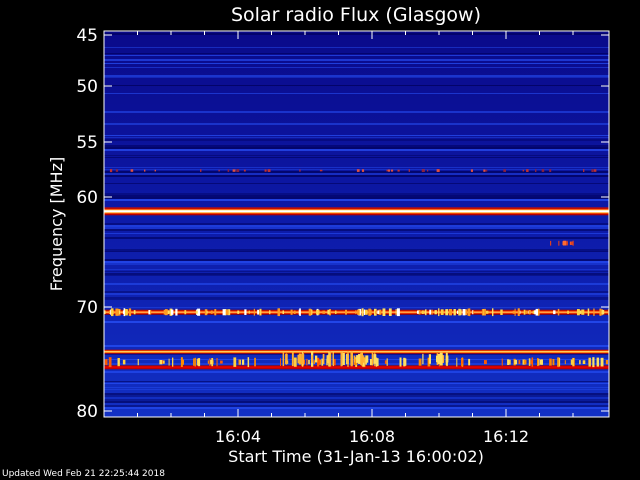 This screenshot has height=480, width=640. I want to click on x-tick-label: 16:12, so click(506, 436).